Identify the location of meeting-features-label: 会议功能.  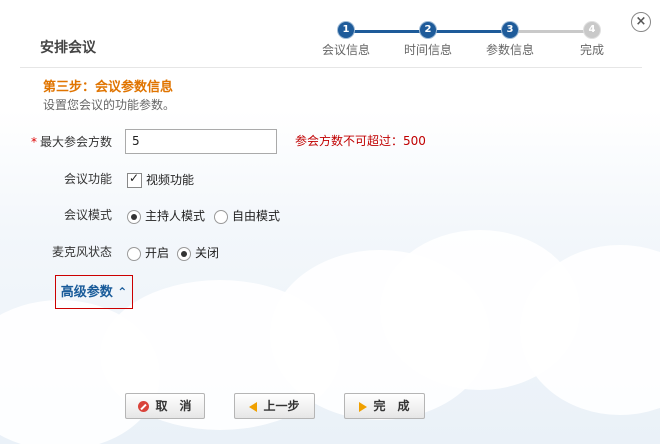
(87, 179).